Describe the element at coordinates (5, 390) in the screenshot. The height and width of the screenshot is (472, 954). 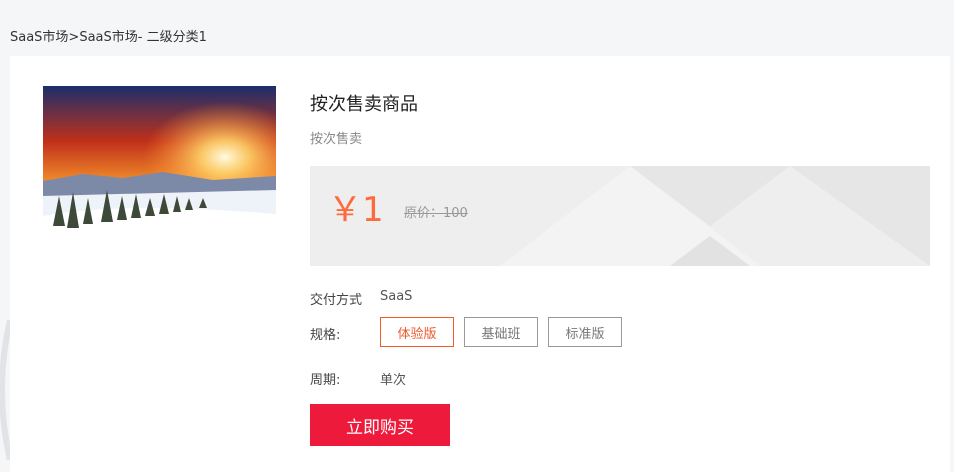
I see `decorative-arc` at that location.